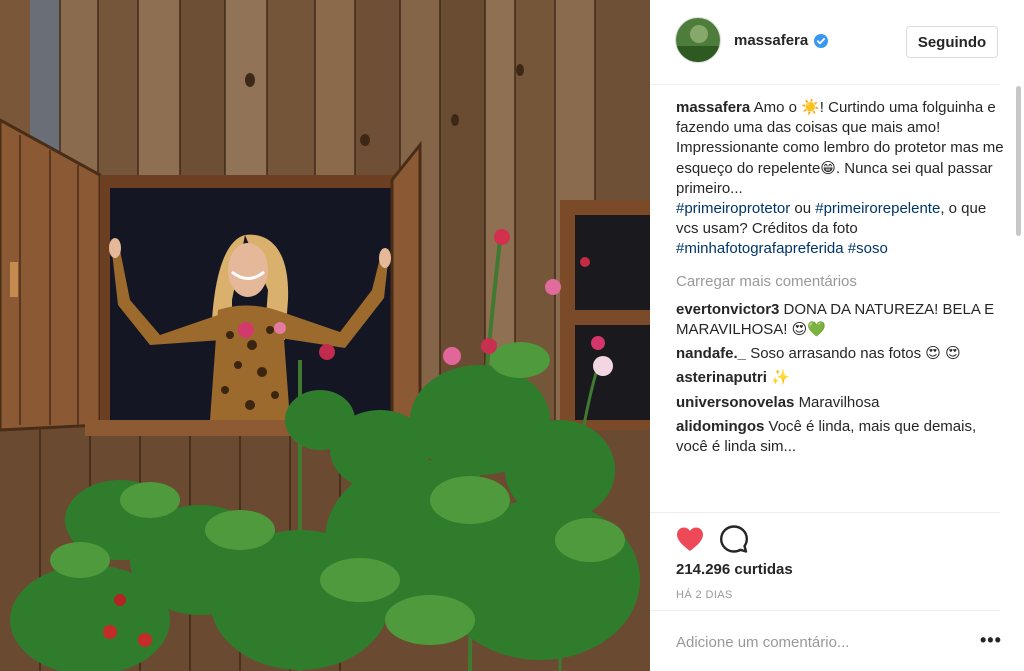 The image size is (1024, 671). What do you see at coordinates (690, 539) in the screenshot?
I see `heart-filled-icon` at bounding box center [690, 539].